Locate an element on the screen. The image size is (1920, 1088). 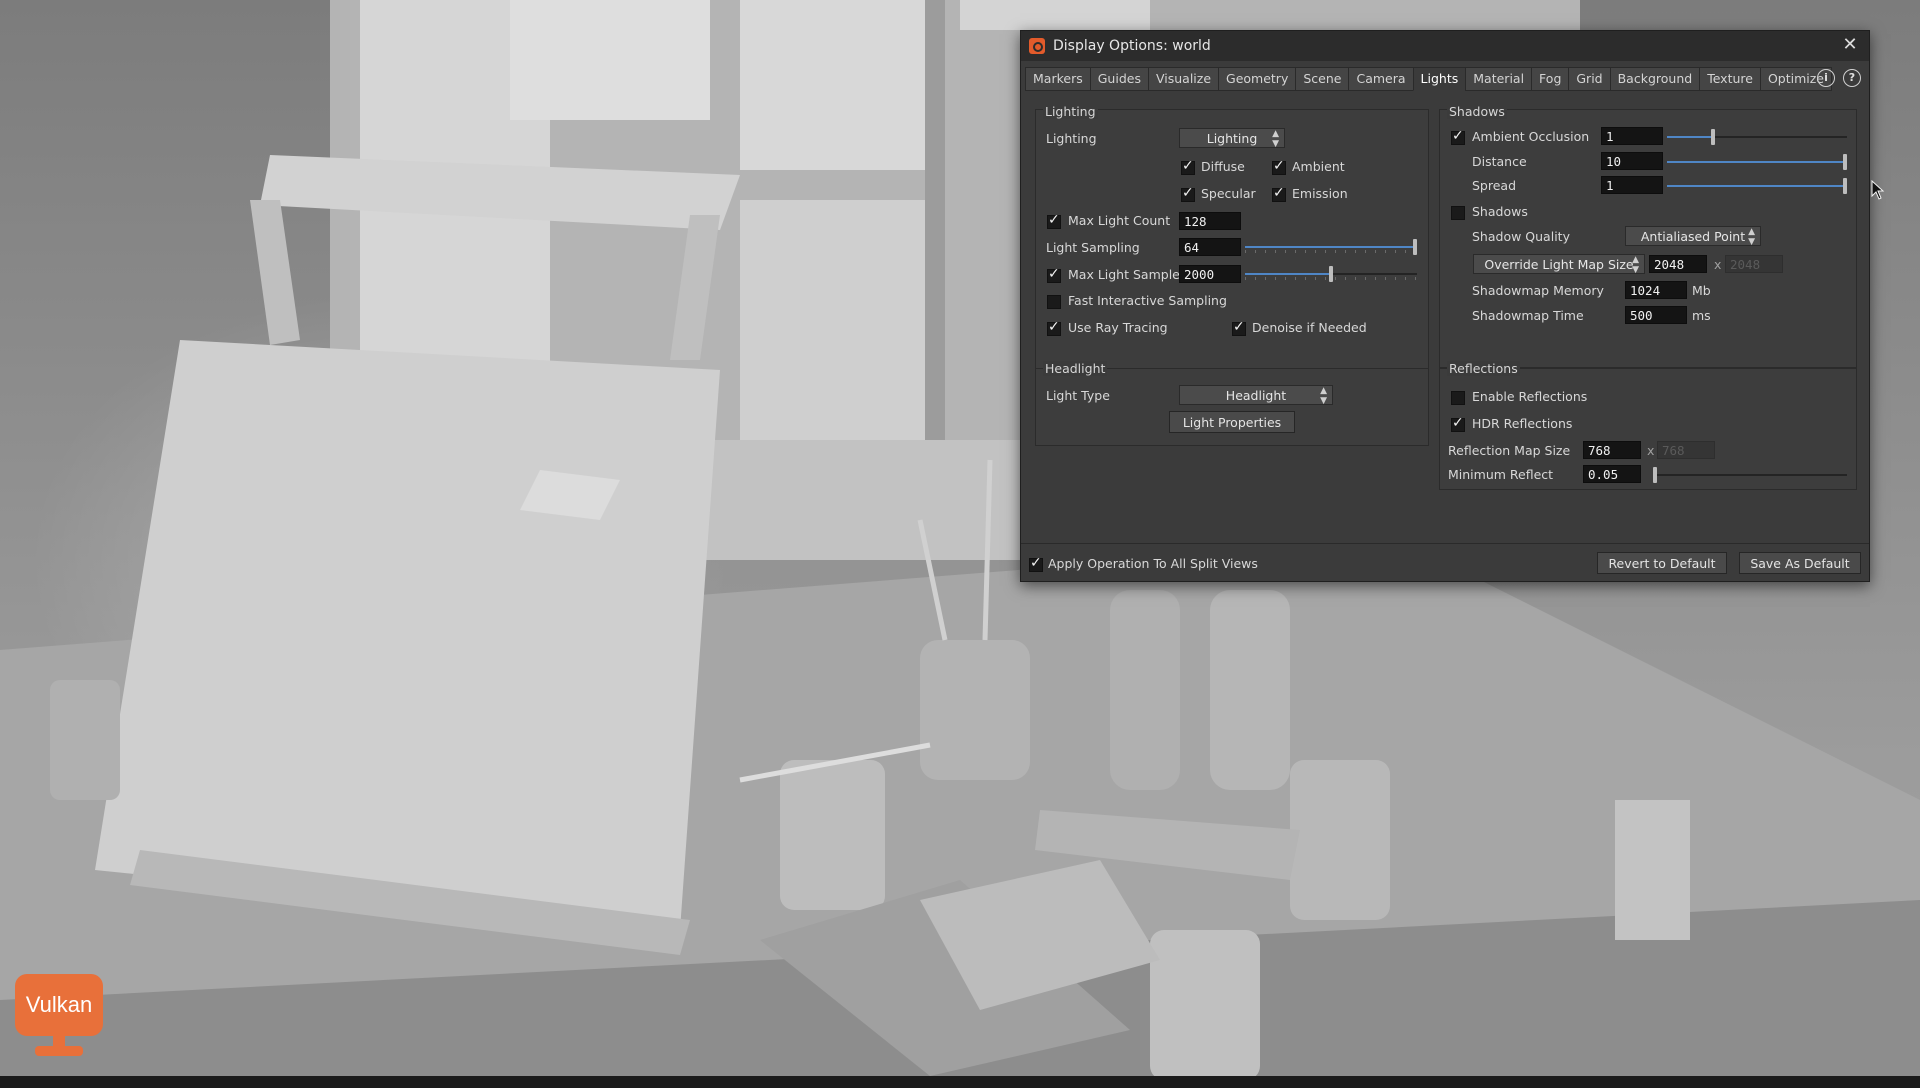
bottle-left is located at coordinates (1145, 690).